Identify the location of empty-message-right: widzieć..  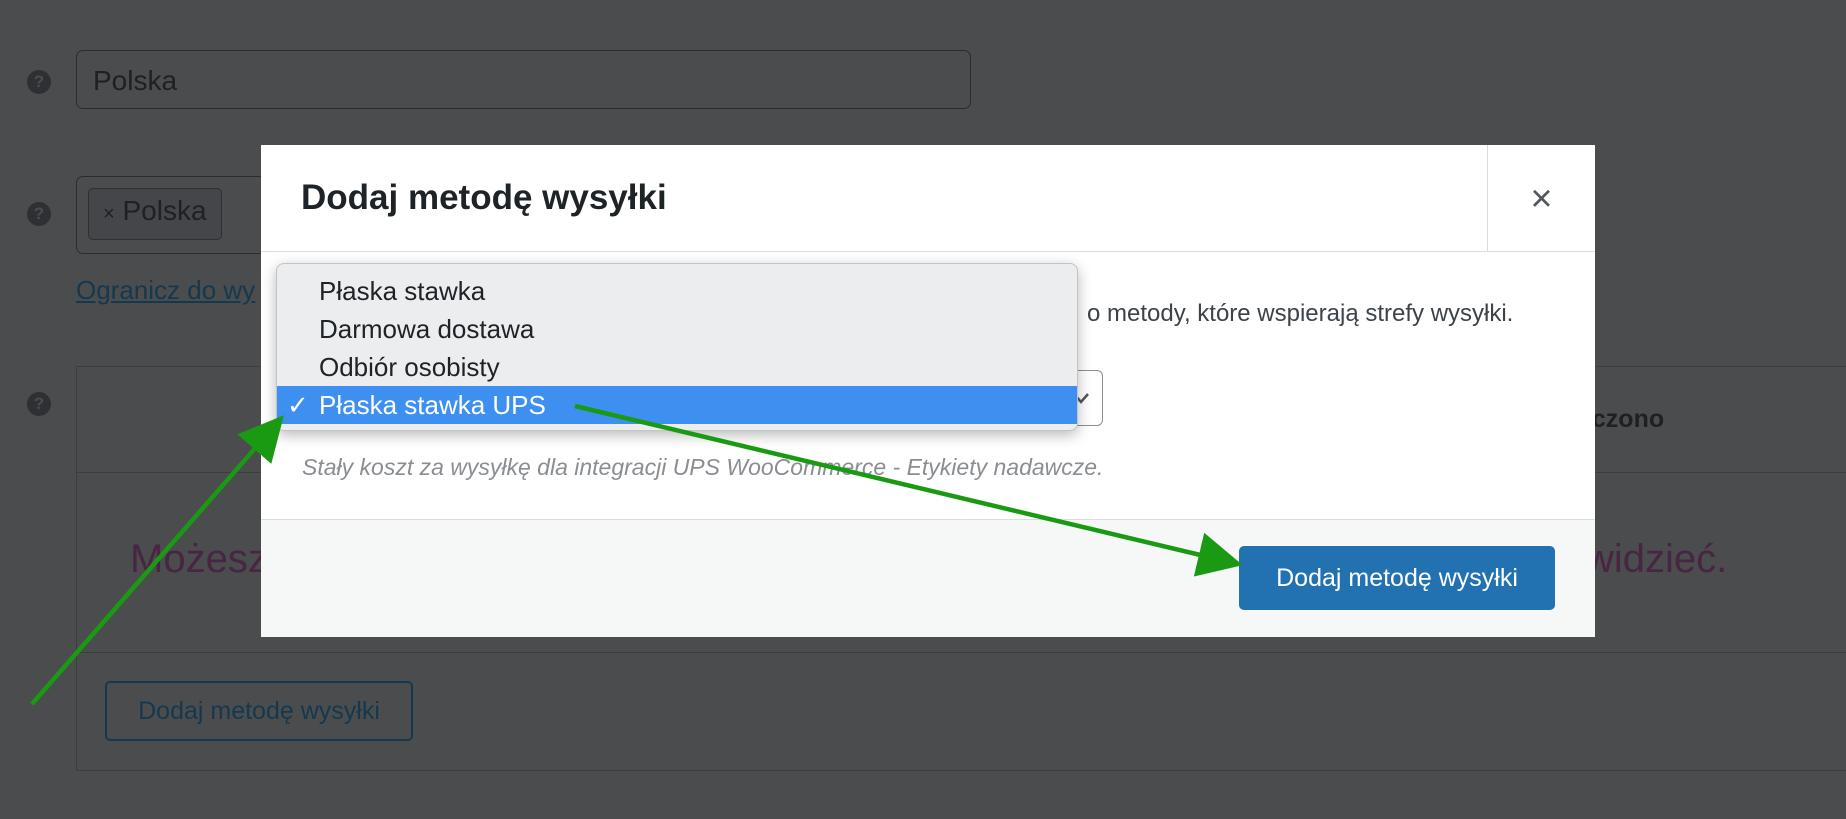
(1656, 559).